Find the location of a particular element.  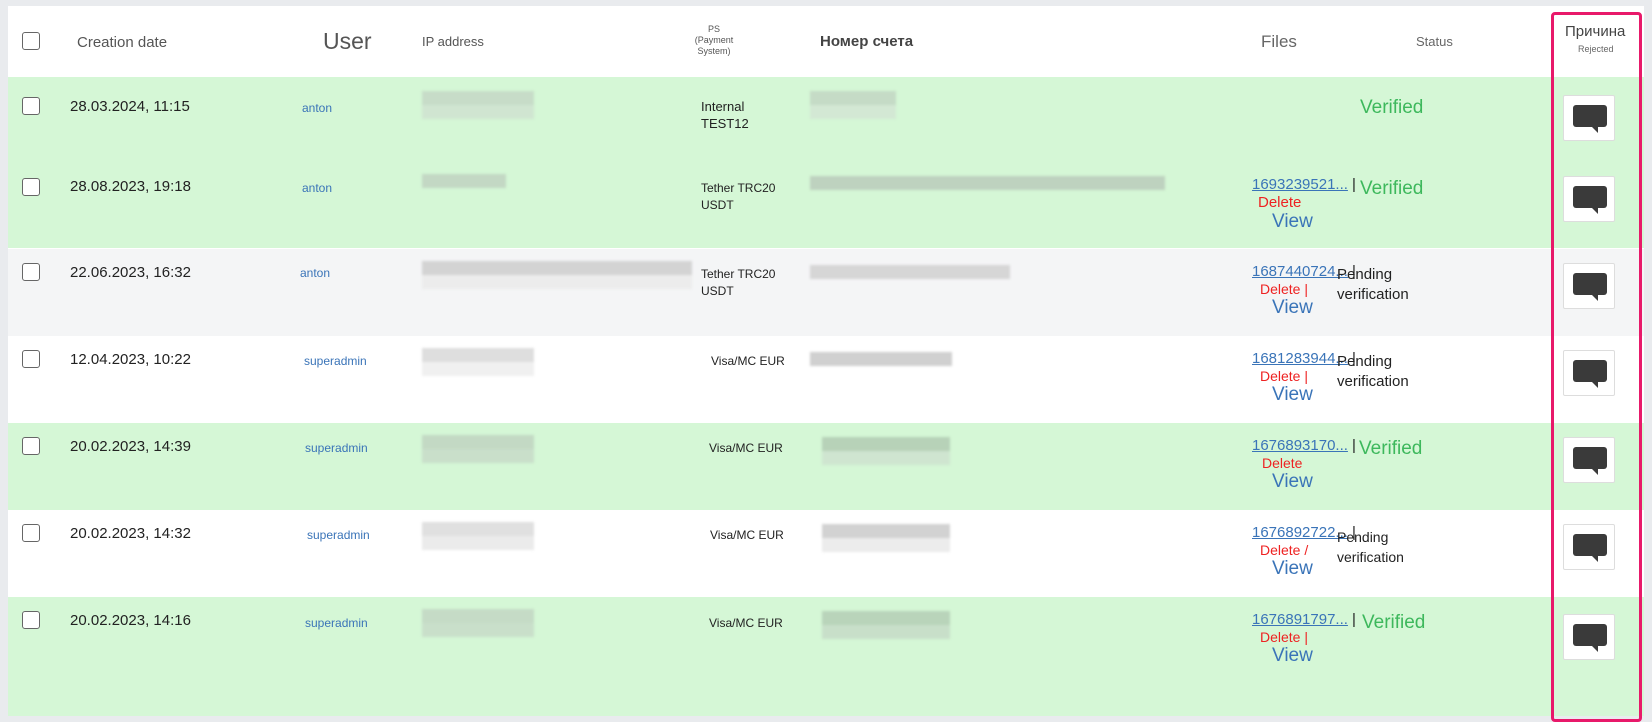

header-account-number: Номер счета is located at coordinates (866, 41).